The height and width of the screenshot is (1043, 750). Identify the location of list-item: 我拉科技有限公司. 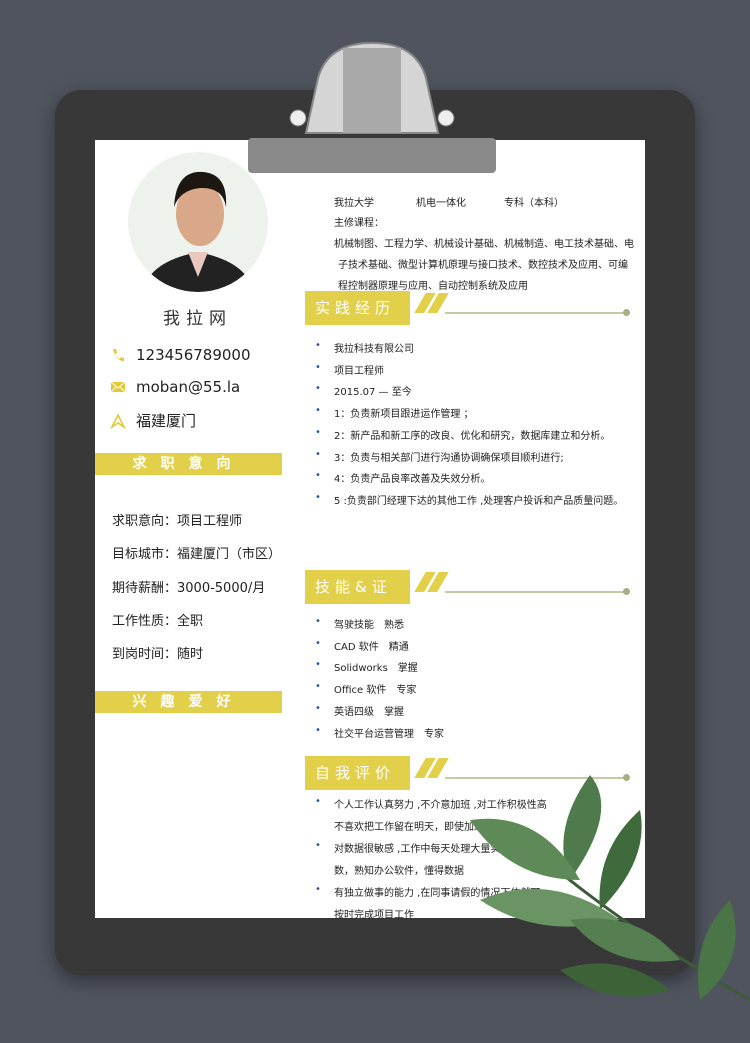
(374, 349).